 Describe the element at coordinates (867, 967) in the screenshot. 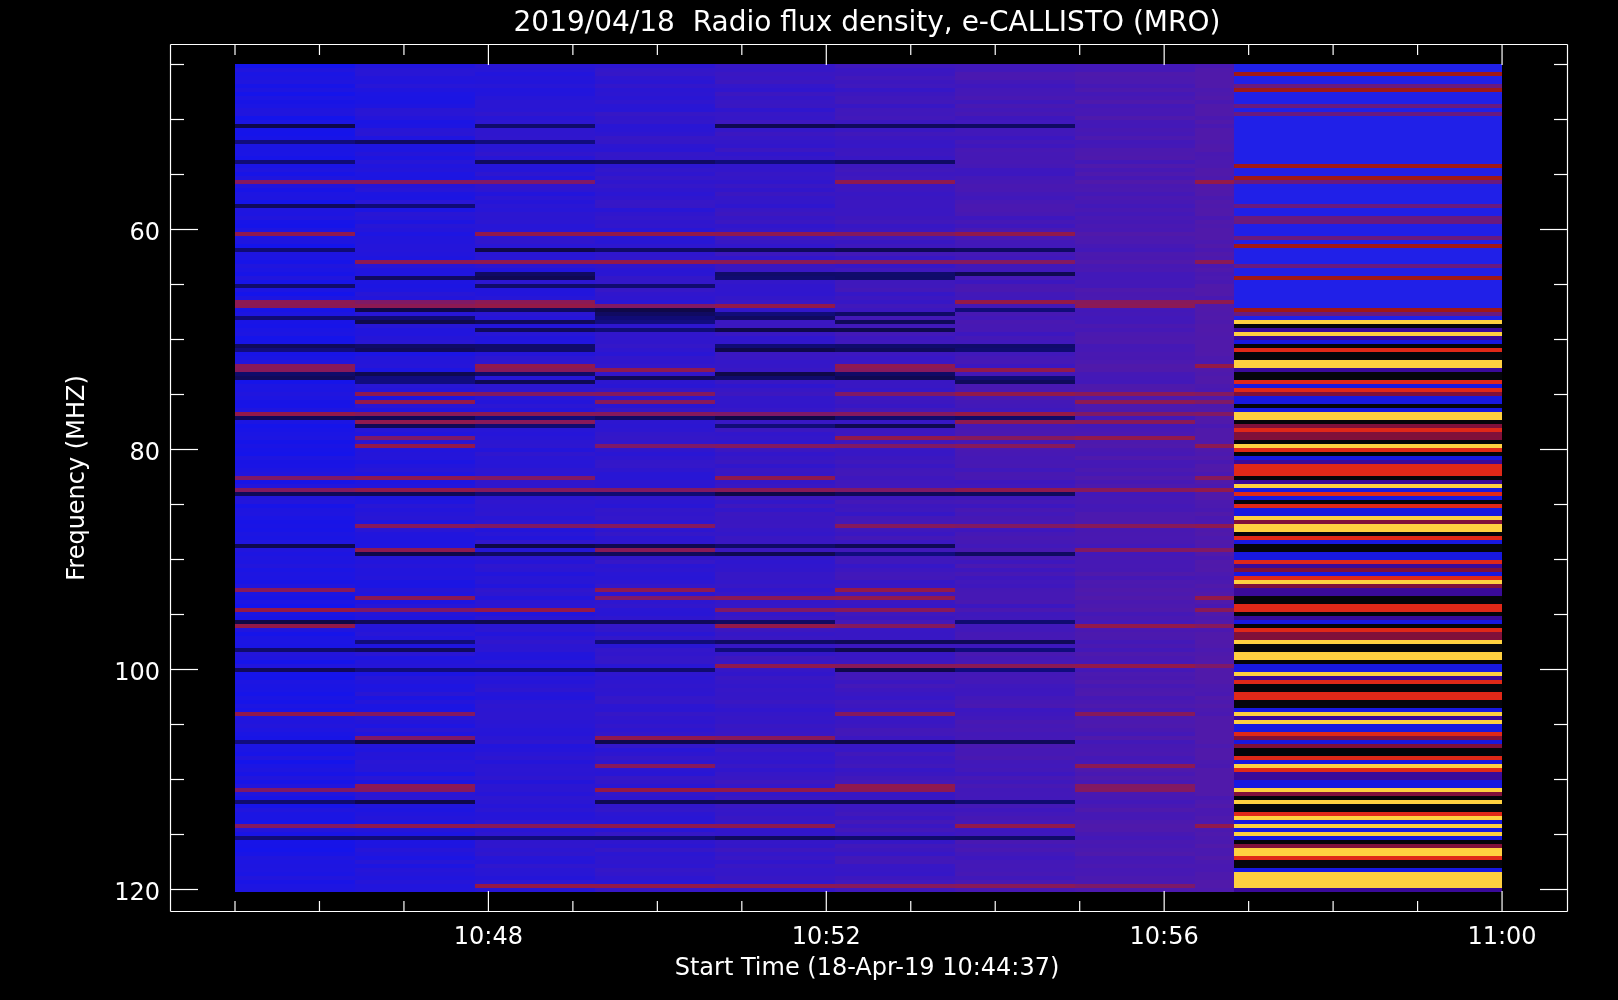

I see `x-axis-label: Start Time (18-Apr-19 10:44:37)` at that location.